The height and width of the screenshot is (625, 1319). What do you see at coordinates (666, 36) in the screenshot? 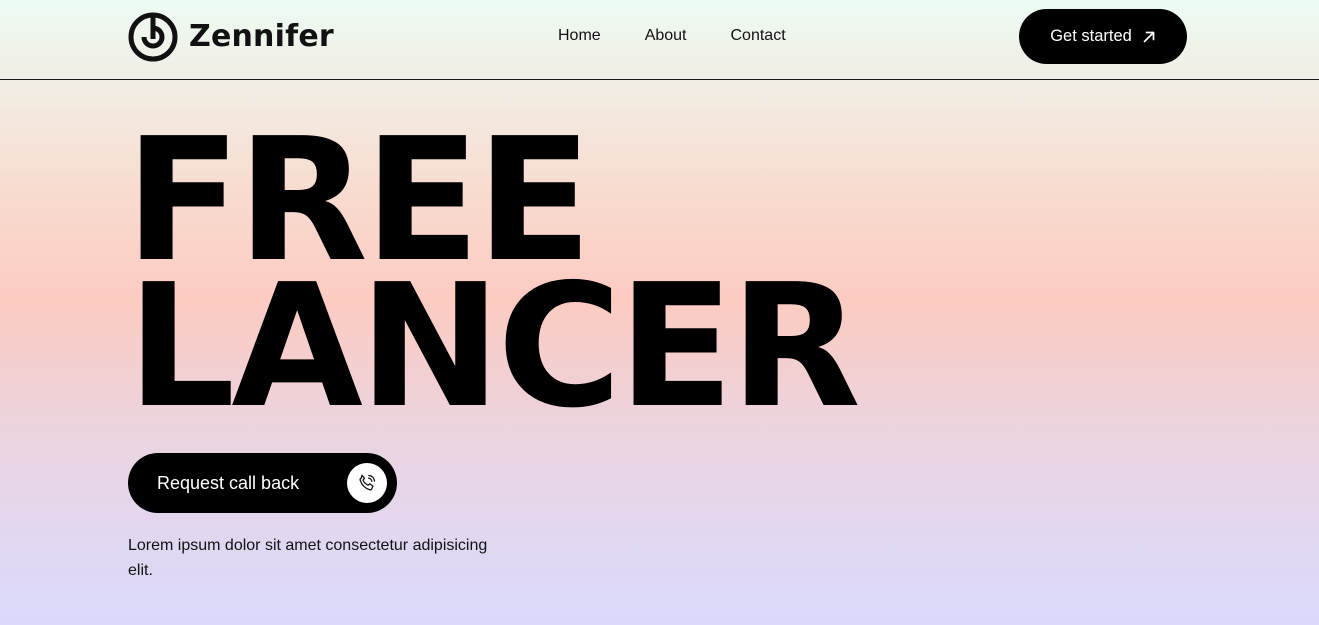
I see `nav-link-about: About` at bounding box center [666, 36].